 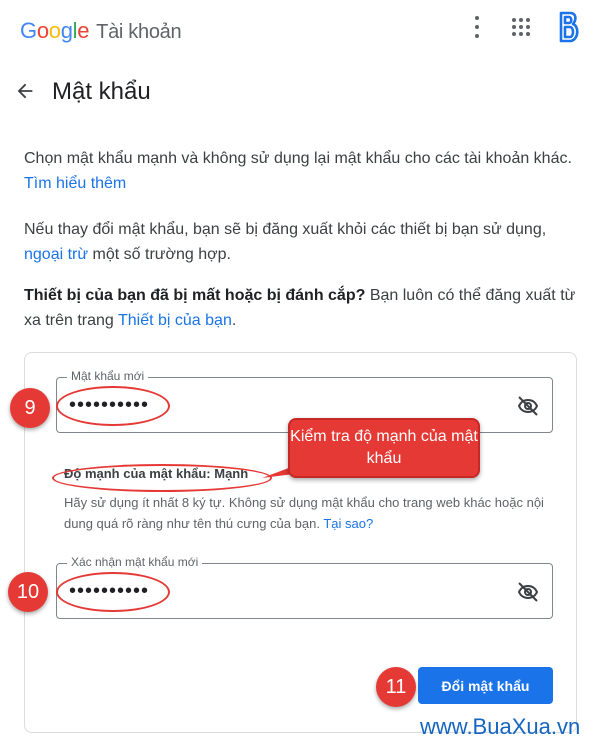 What do you see at coordinates (500, 726) in the screenshot?
I see `watermark: www.BuaXua.vn` at bounding box center [500, 726].